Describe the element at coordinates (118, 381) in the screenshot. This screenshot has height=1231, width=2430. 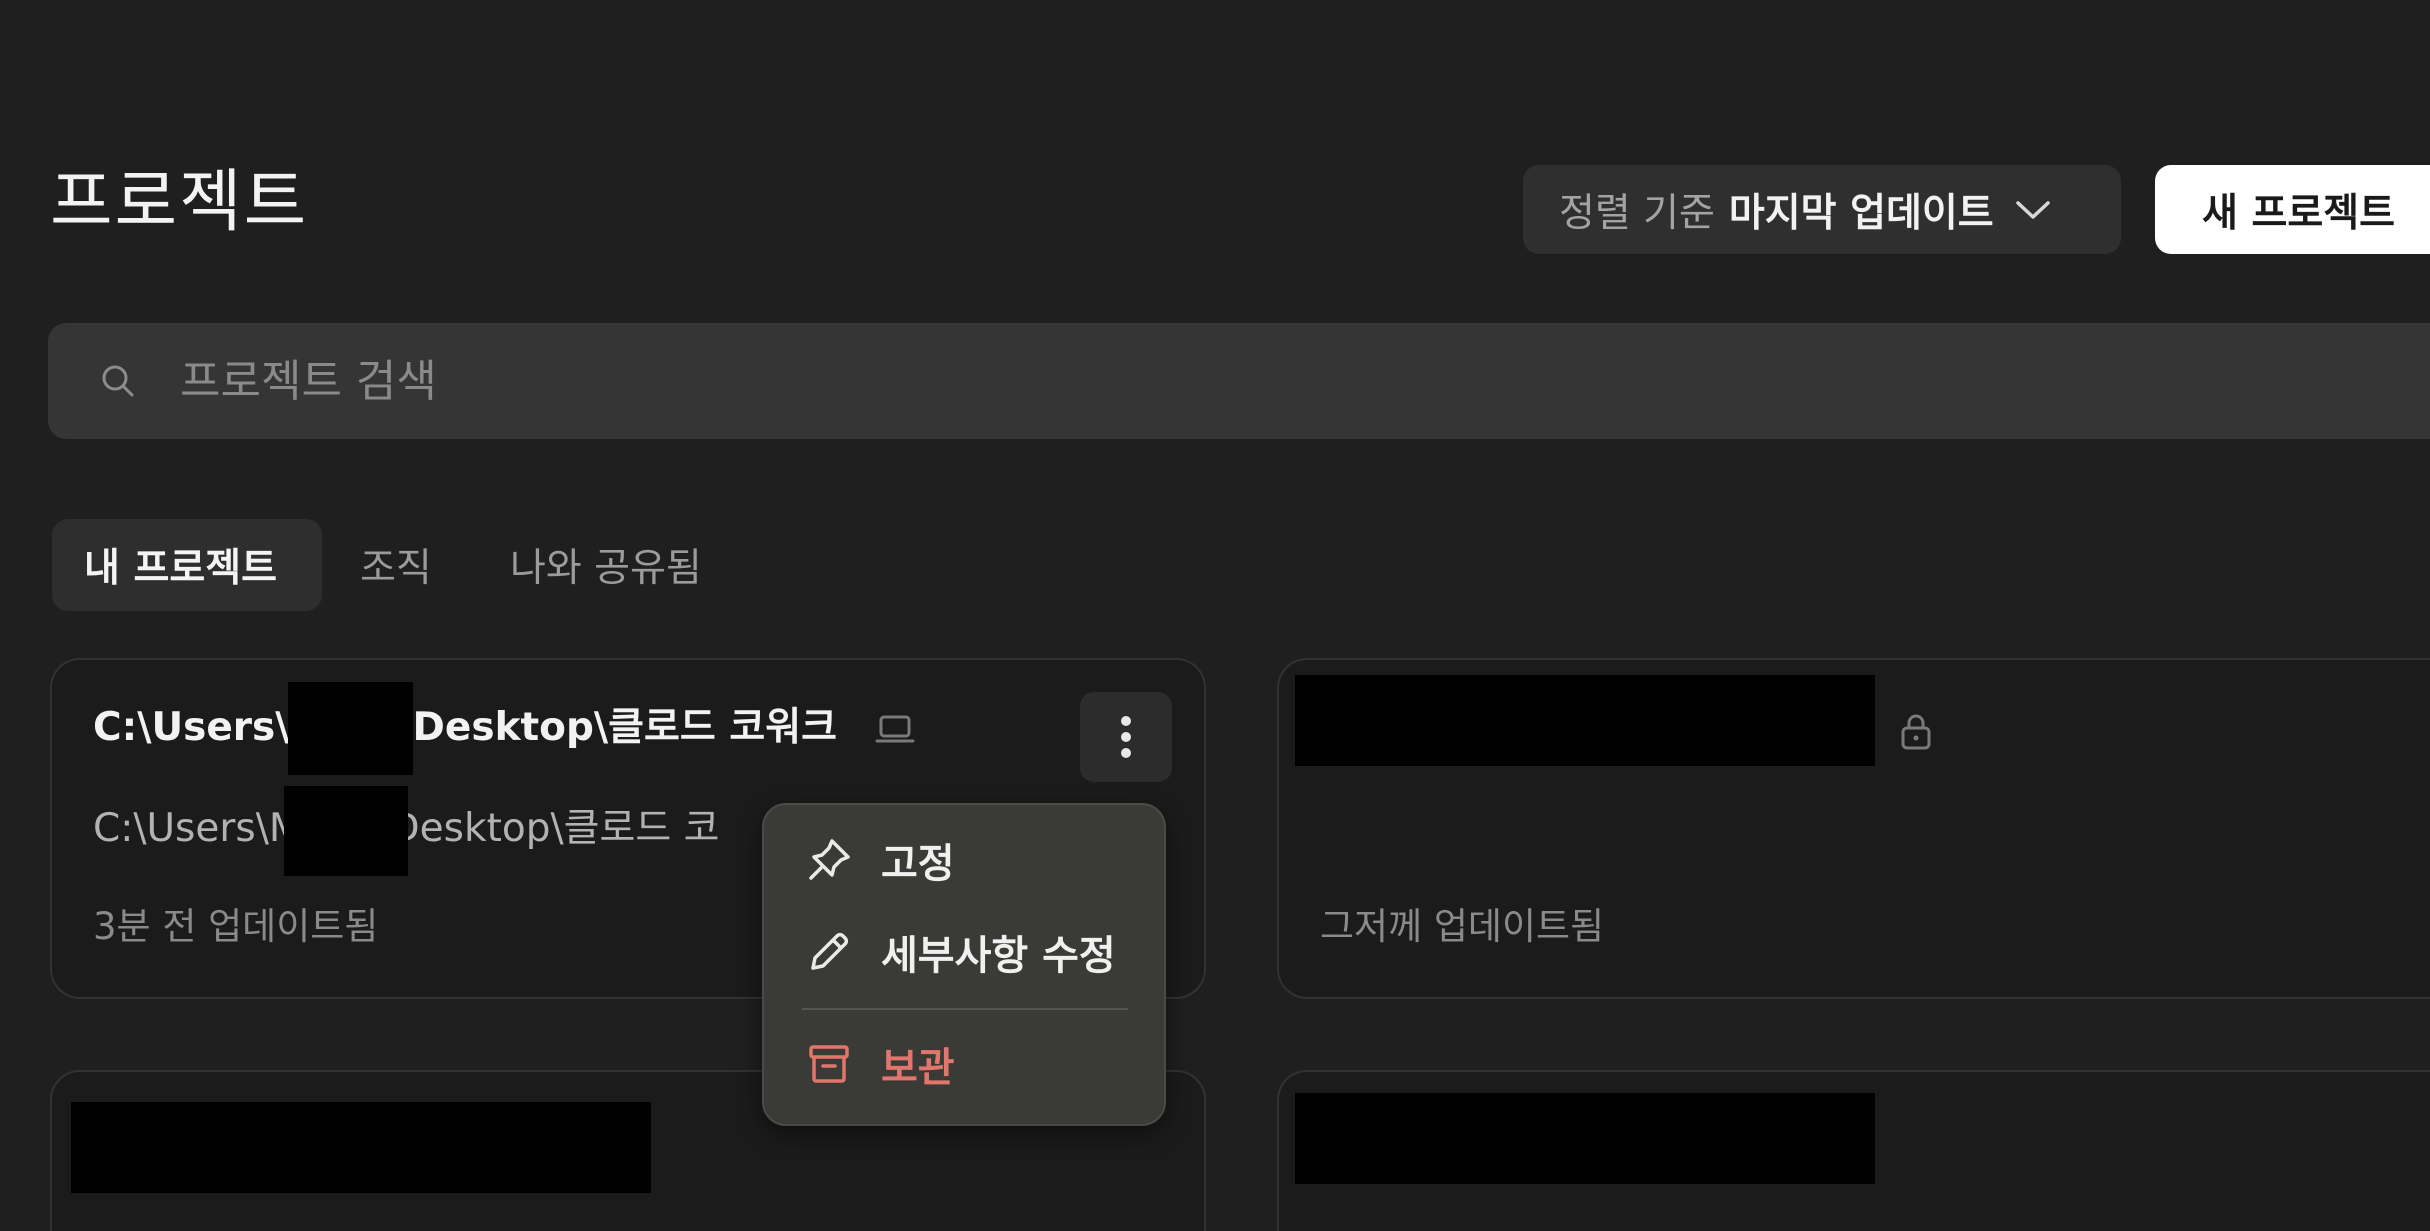
I see `search-icon` at that location.